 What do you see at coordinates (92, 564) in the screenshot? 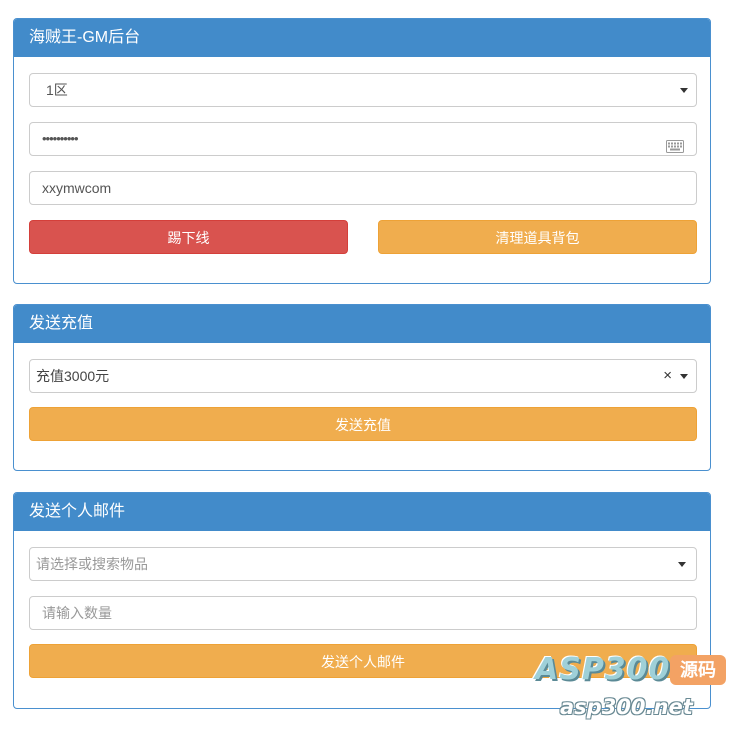
I see `item-select-placeholder: 请选择或搜索物品` at bounding box center [92, 564].